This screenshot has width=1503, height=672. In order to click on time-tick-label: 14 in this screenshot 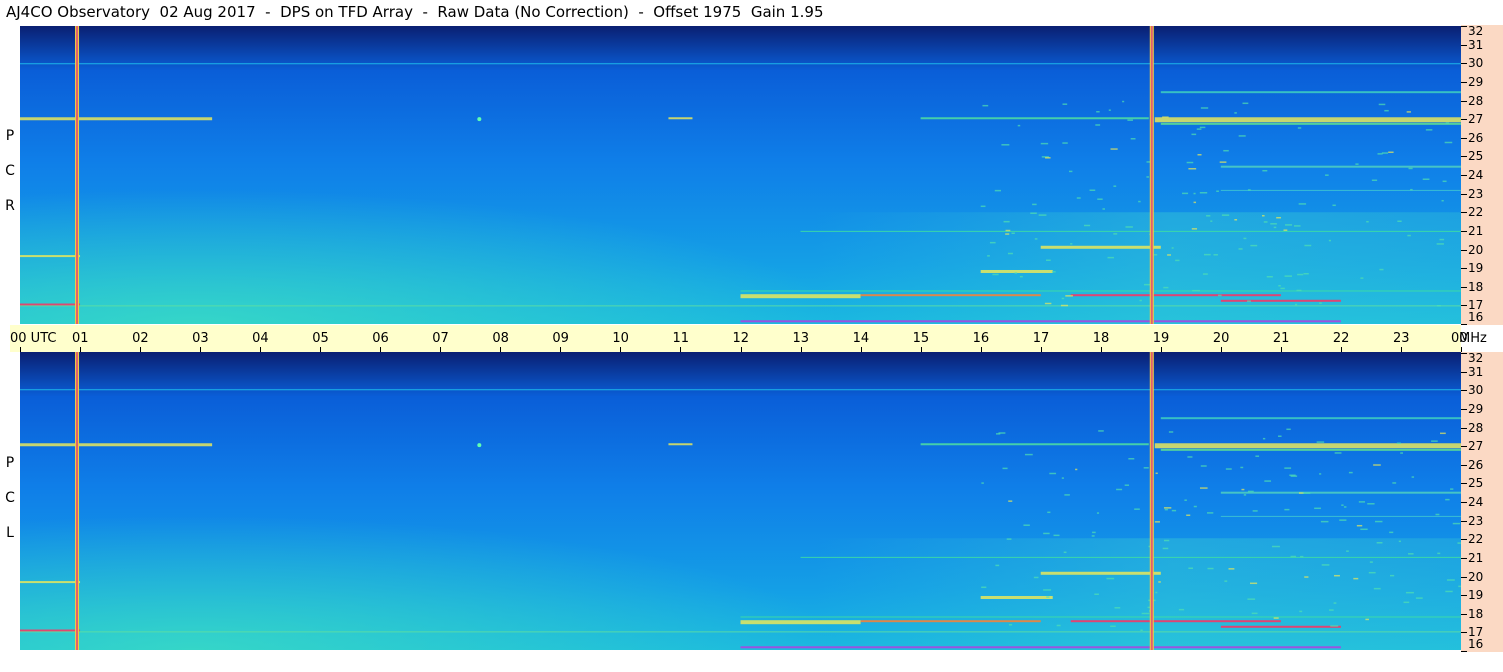, I will do `click(861, 338)`.